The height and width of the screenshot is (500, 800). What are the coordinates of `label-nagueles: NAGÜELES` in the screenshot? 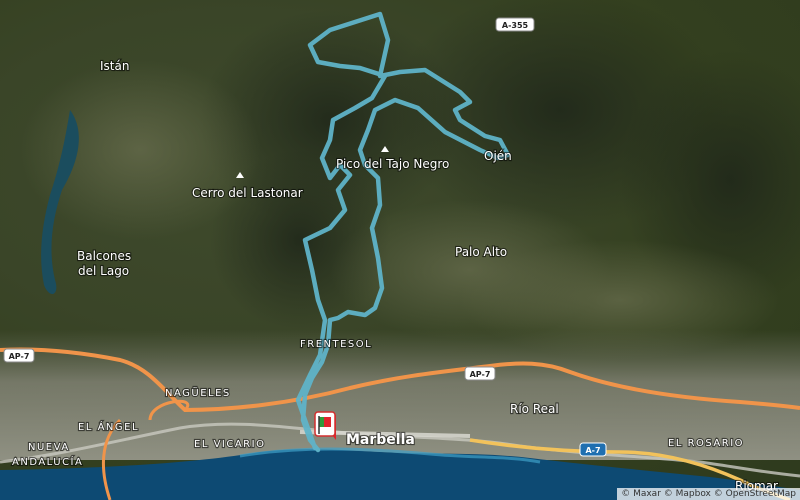 It's located at (198, 392).